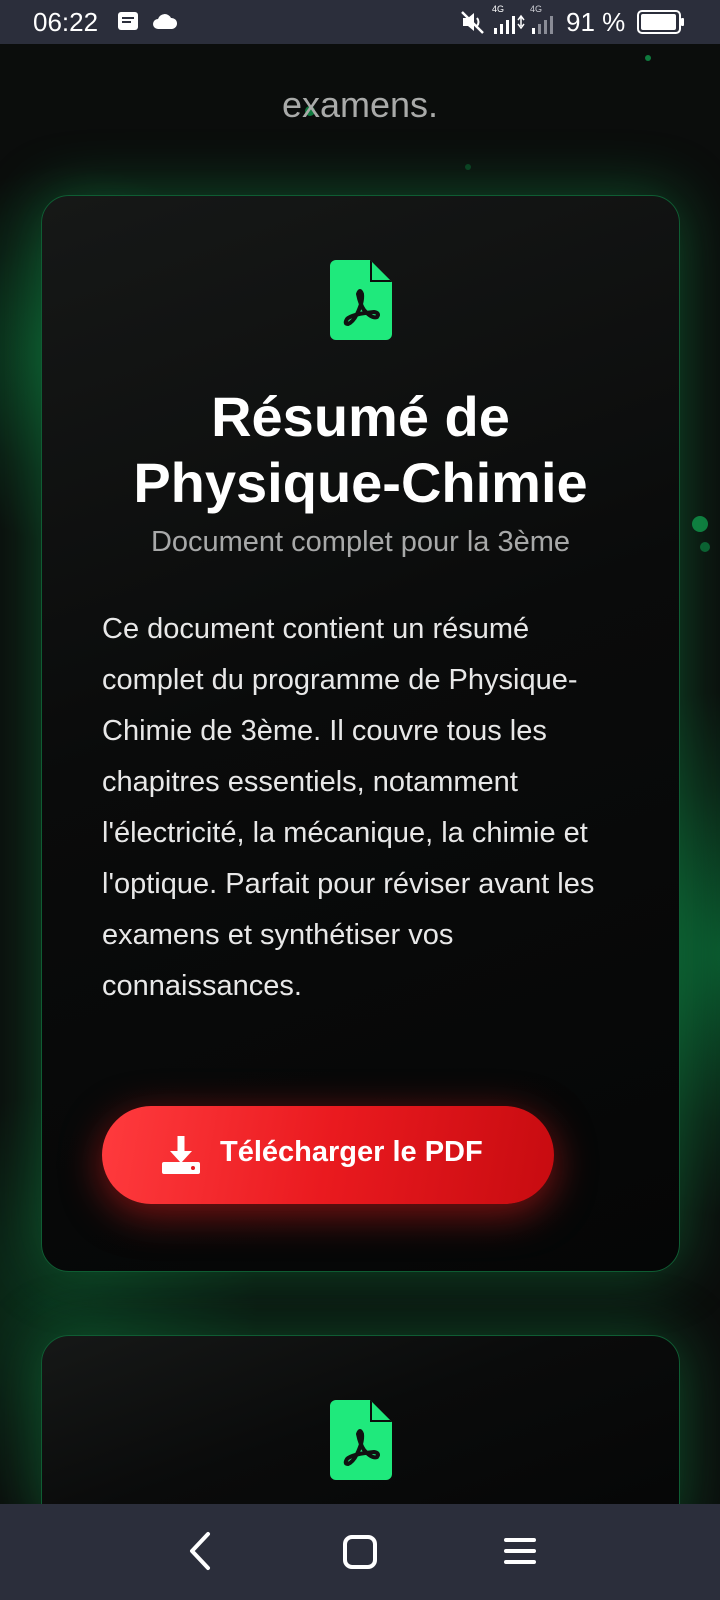 The image size is (720, 1600). Describe the element at coordinates (660, 22) in the screenshot. I see `battery-icon` at that location.